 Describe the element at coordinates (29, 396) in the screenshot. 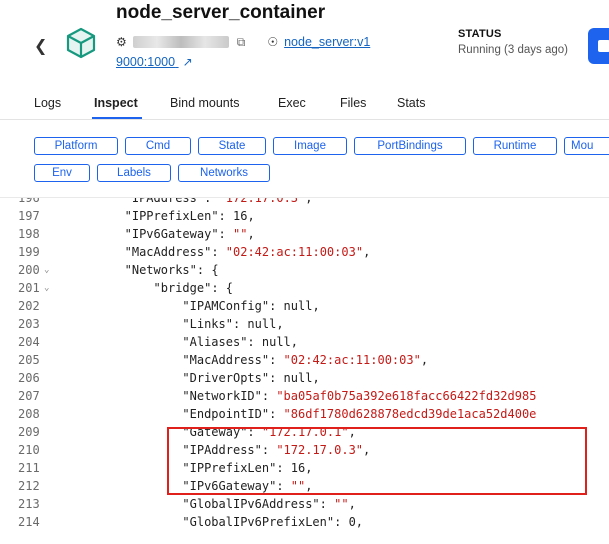

I see `line-number: 207` at that location.